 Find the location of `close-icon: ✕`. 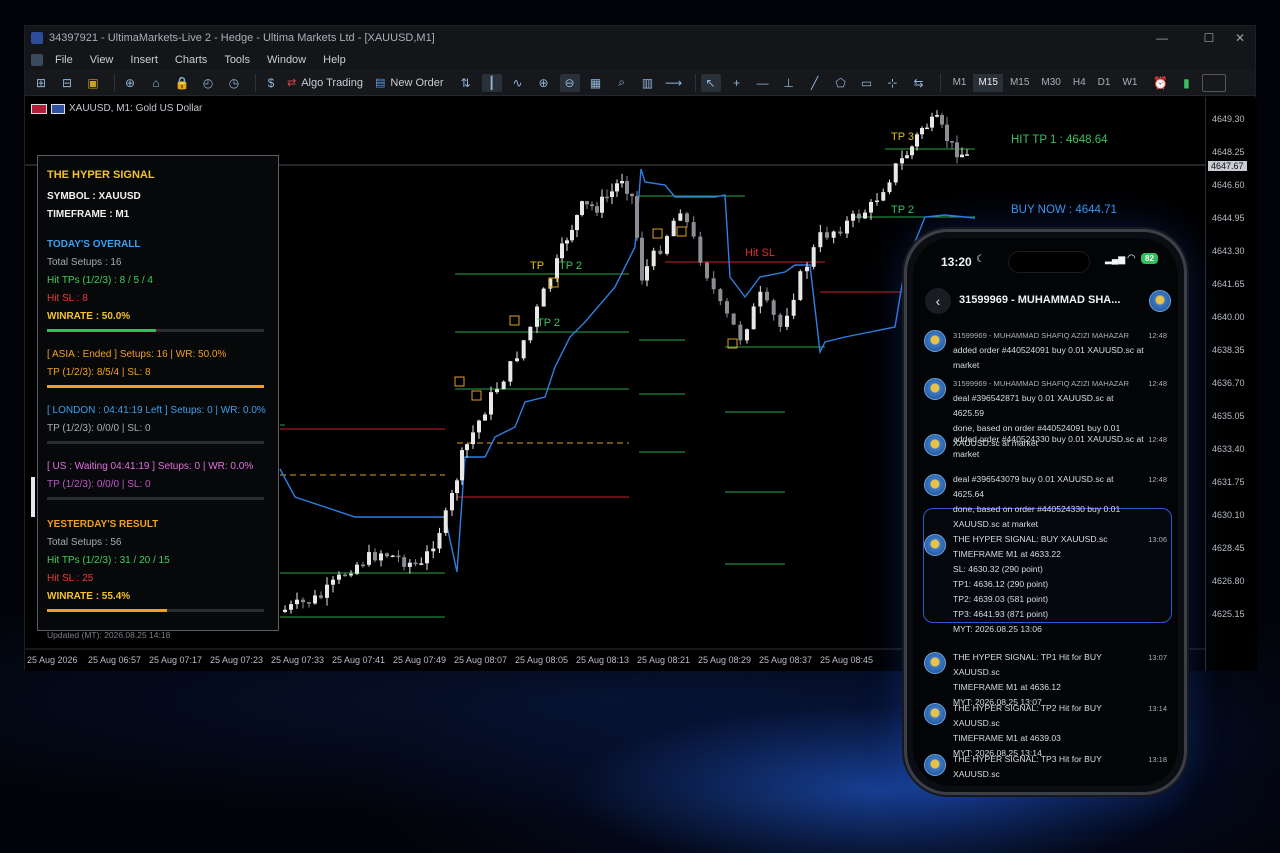

close-icon: ✕ is located at coordinates (1240, 38).